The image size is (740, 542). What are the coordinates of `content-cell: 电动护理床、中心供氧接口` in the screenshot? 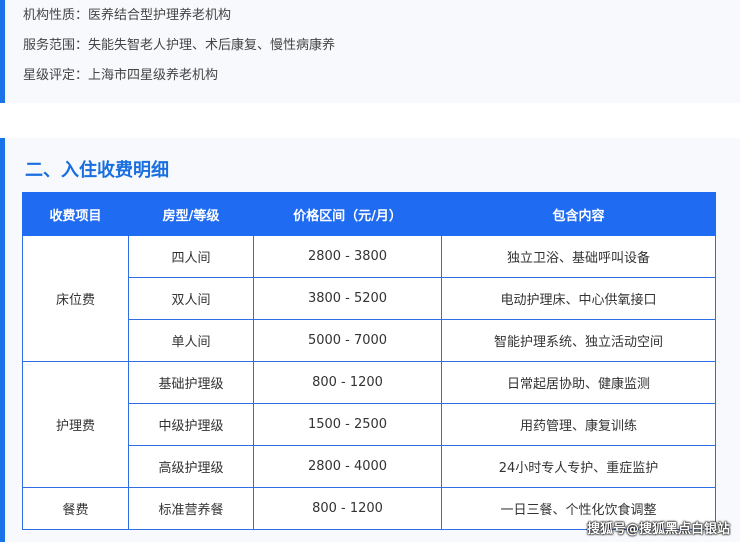 It's located at (578, 298).